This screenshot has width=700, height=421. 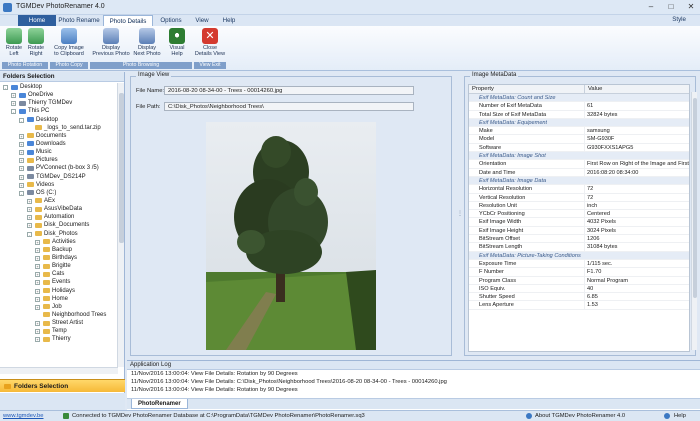 I want to click on metadata-row: Make samsung, so click(x=579, y=131).